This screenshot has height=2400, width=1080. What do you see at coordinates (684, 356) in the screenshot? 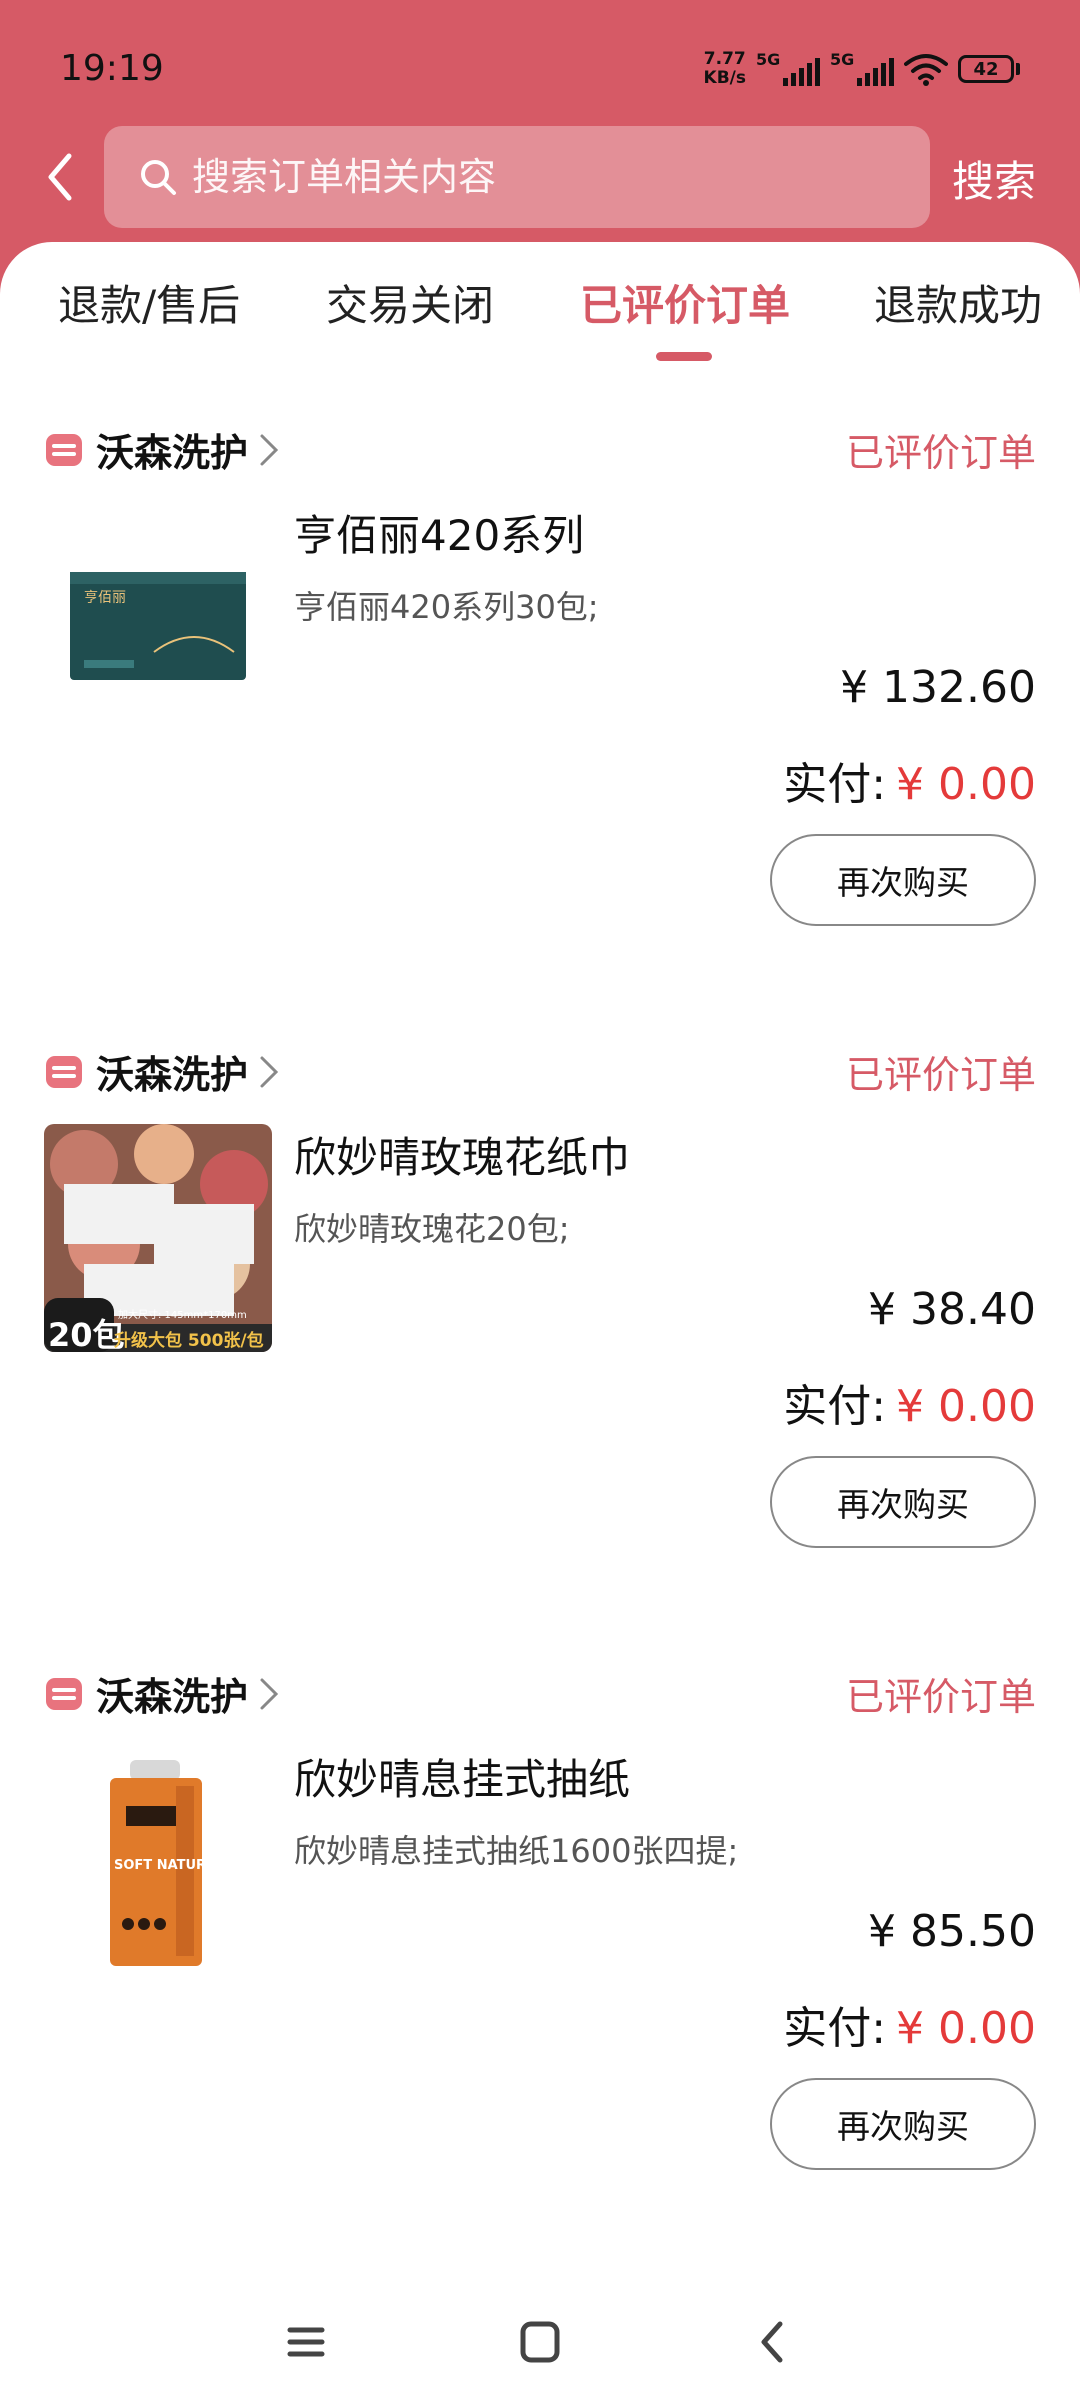
I see `tab-active-indicator` at bounding box center [684, 356].